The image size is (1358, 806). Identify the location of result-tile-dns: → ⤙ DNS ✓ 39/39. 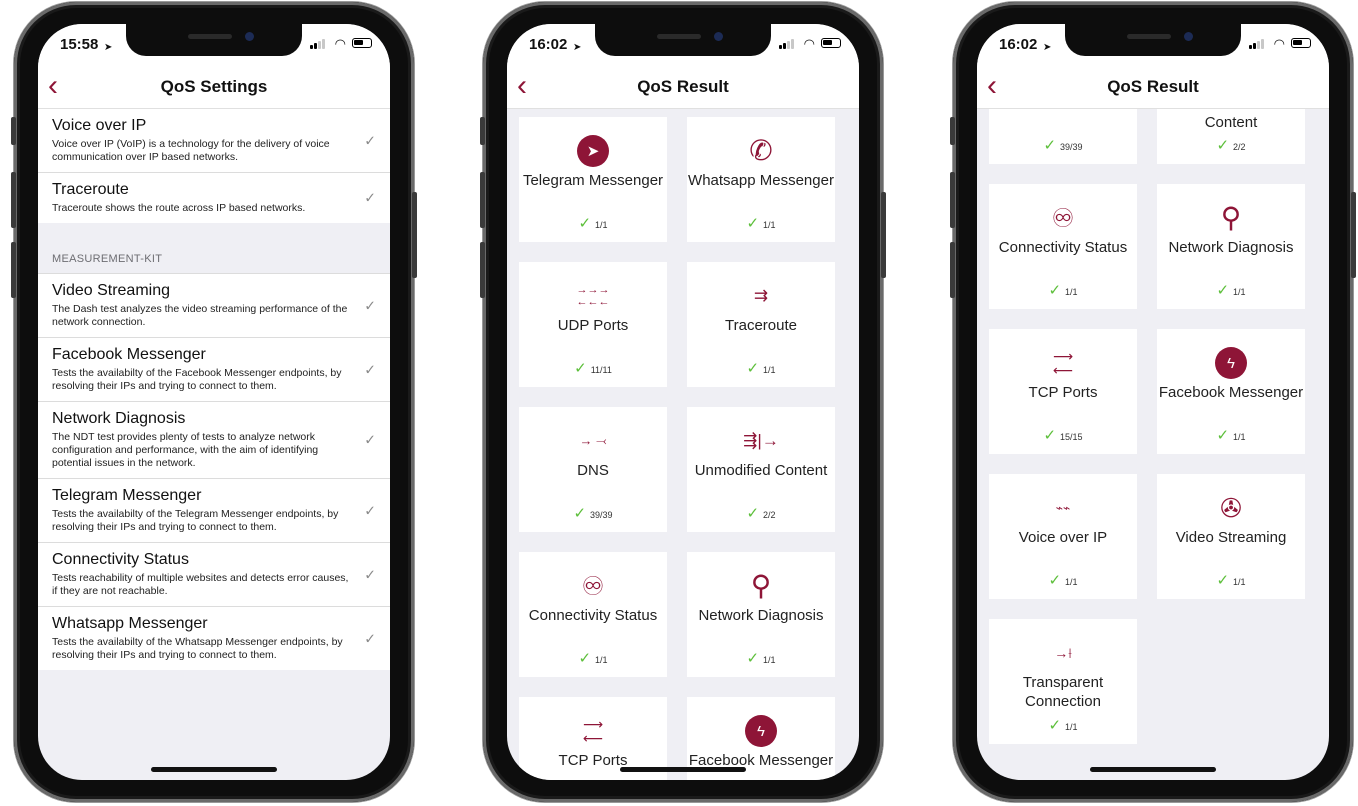
(593, 469).